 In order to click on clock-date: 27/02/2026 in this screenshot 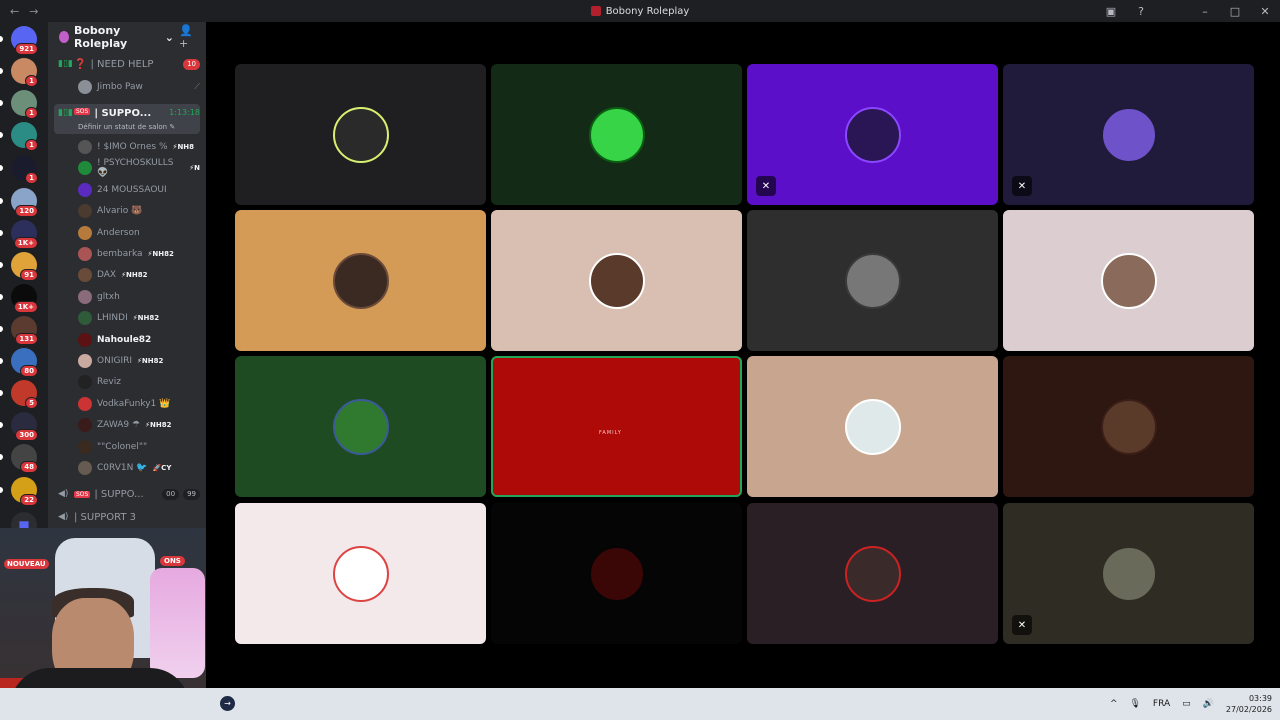, I will do `click(1248, 709)`.